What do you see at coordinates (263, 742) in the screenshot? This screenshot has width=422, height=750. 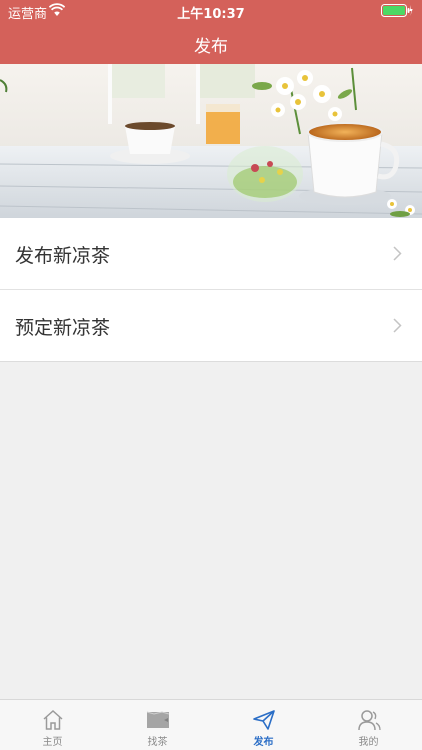 I see `tab-label: 发布` at bounding box center [263, 742].